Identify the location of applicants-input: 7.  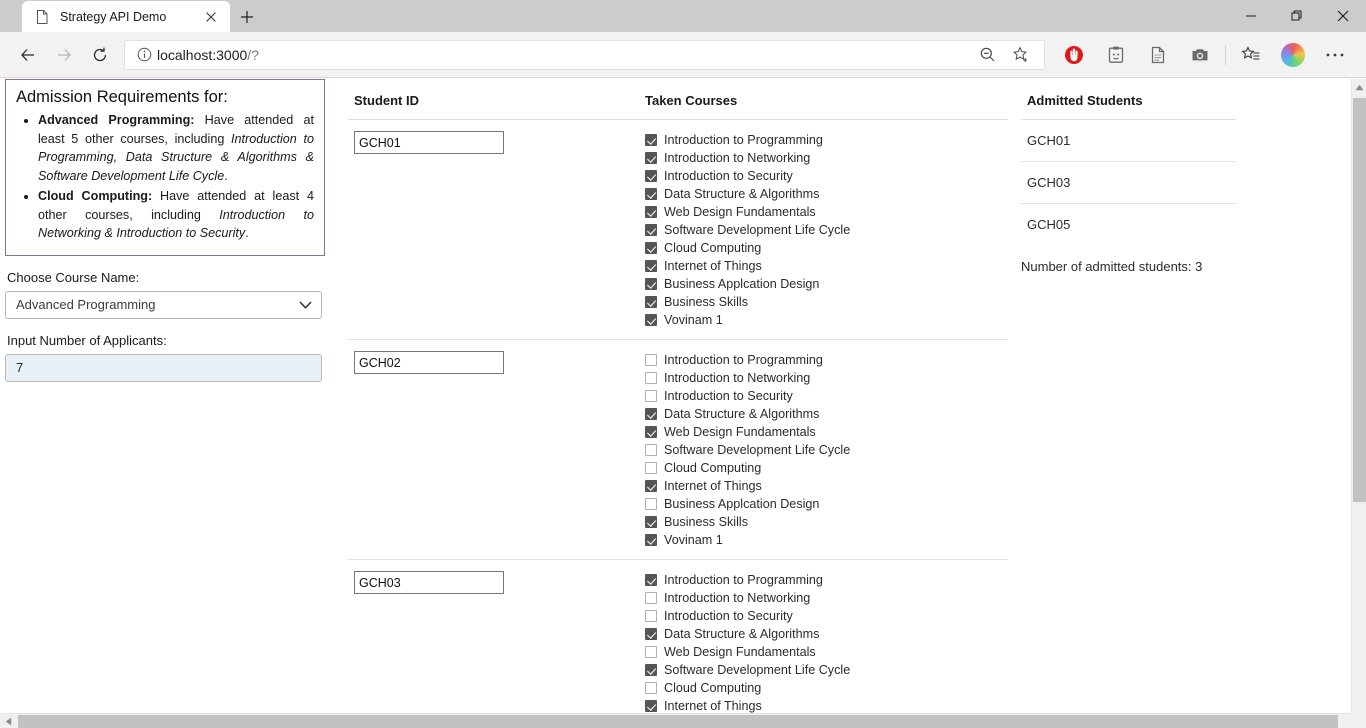
(163, 367).